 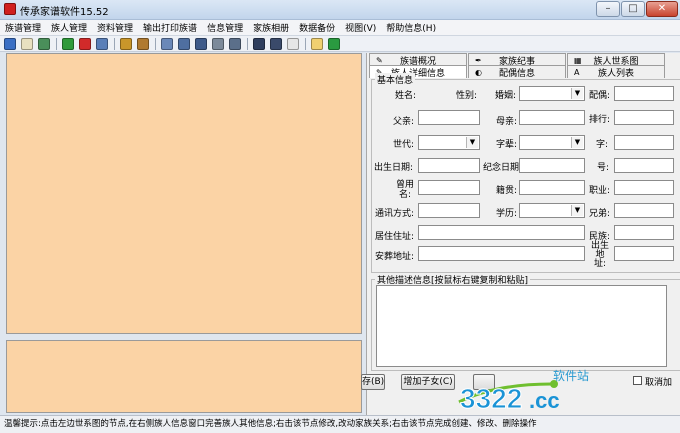 What do you see at coordinates (552, 165) in the screenshot?
I see `memorial-date-field` at bounding box center [552, 165].